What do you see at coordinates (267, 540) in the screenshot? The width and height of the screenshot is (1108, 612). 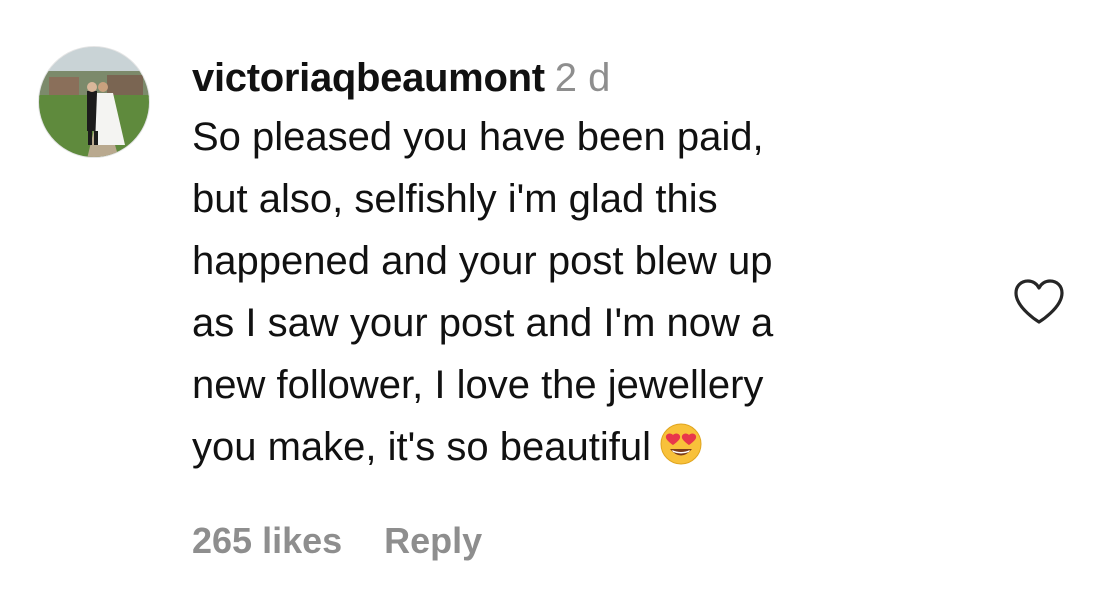 I see `likes-count-button: 265 likes` at bounding box center [267, 540].